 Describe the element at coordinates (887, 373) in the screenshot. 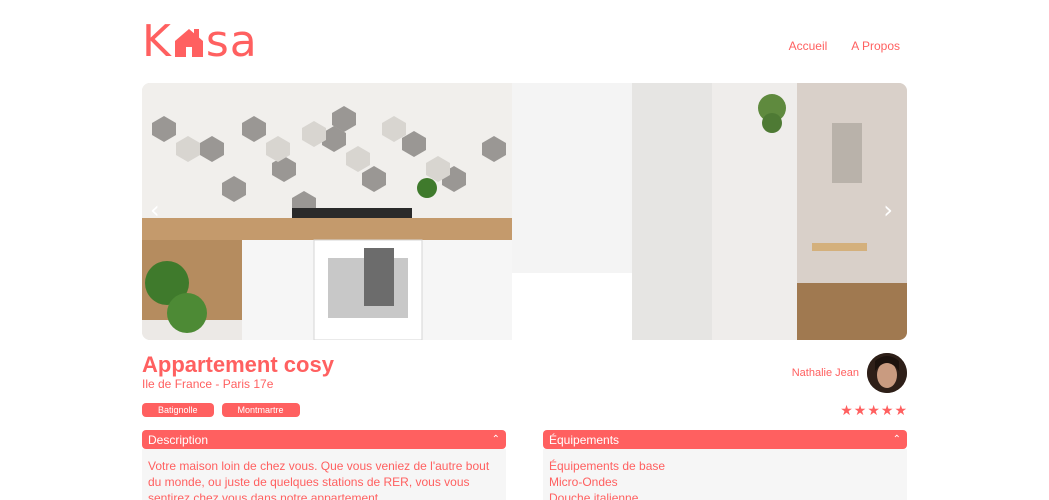

I see `avatar` at that location.